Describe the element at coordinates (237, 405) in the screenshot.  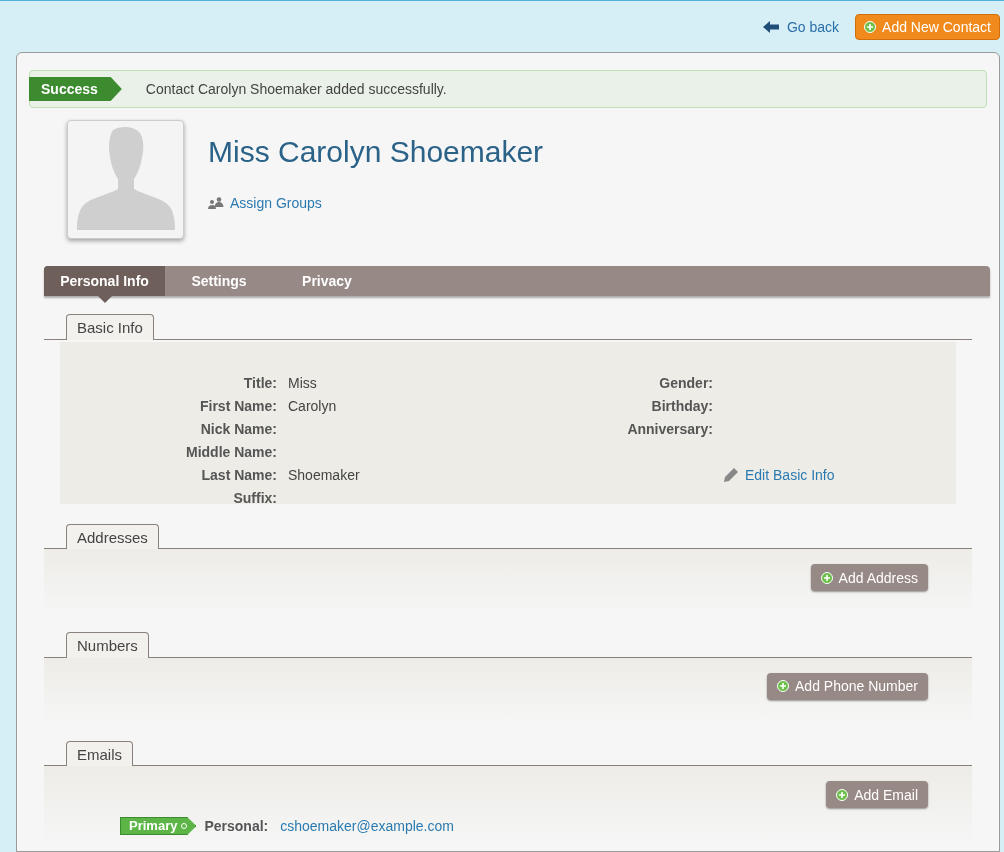
I see `field-label: First Name:` at that location.